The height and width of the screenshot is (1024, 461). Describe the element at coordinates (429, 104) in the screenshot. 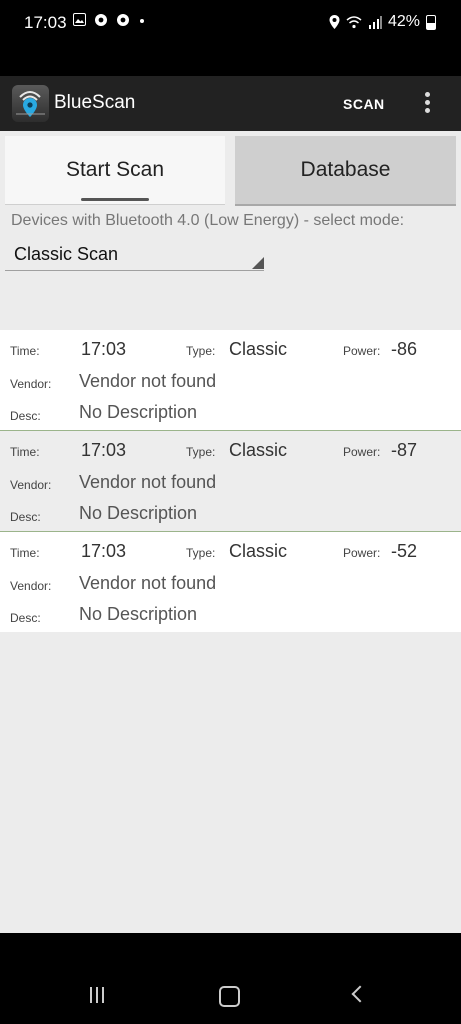

I see `more-vert-icon` at that location.